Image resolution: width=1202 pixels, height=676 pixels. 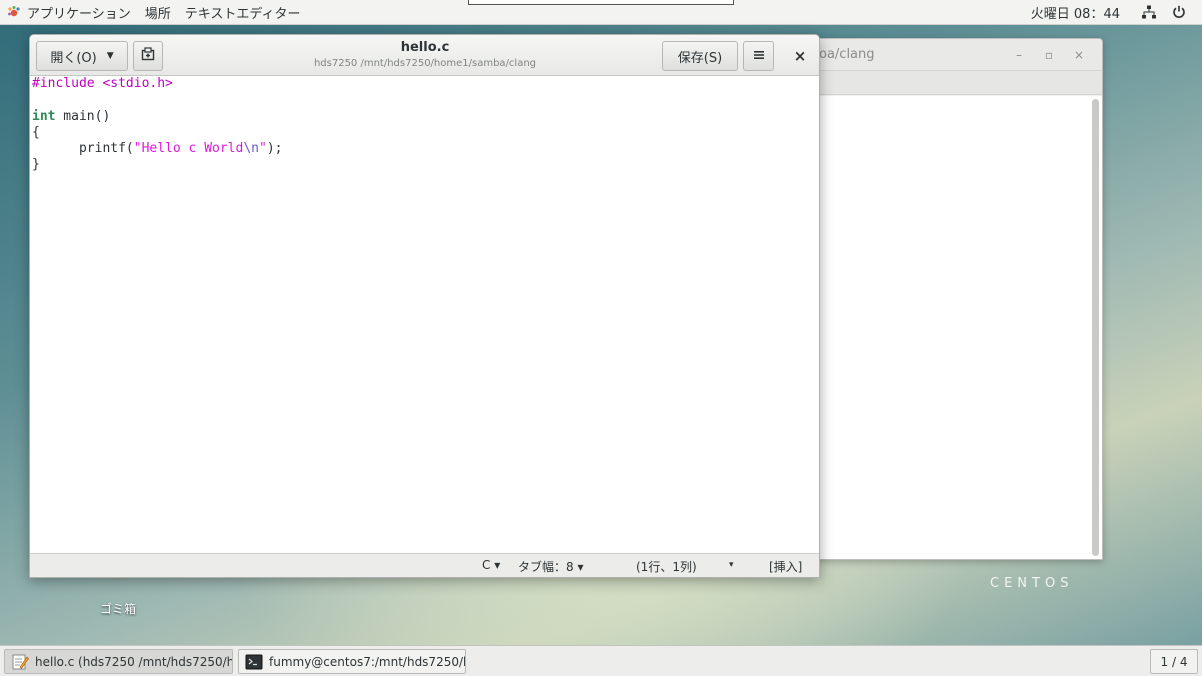 I want to click on chevron-down-icon: ▾, so click(x=731, y=565).